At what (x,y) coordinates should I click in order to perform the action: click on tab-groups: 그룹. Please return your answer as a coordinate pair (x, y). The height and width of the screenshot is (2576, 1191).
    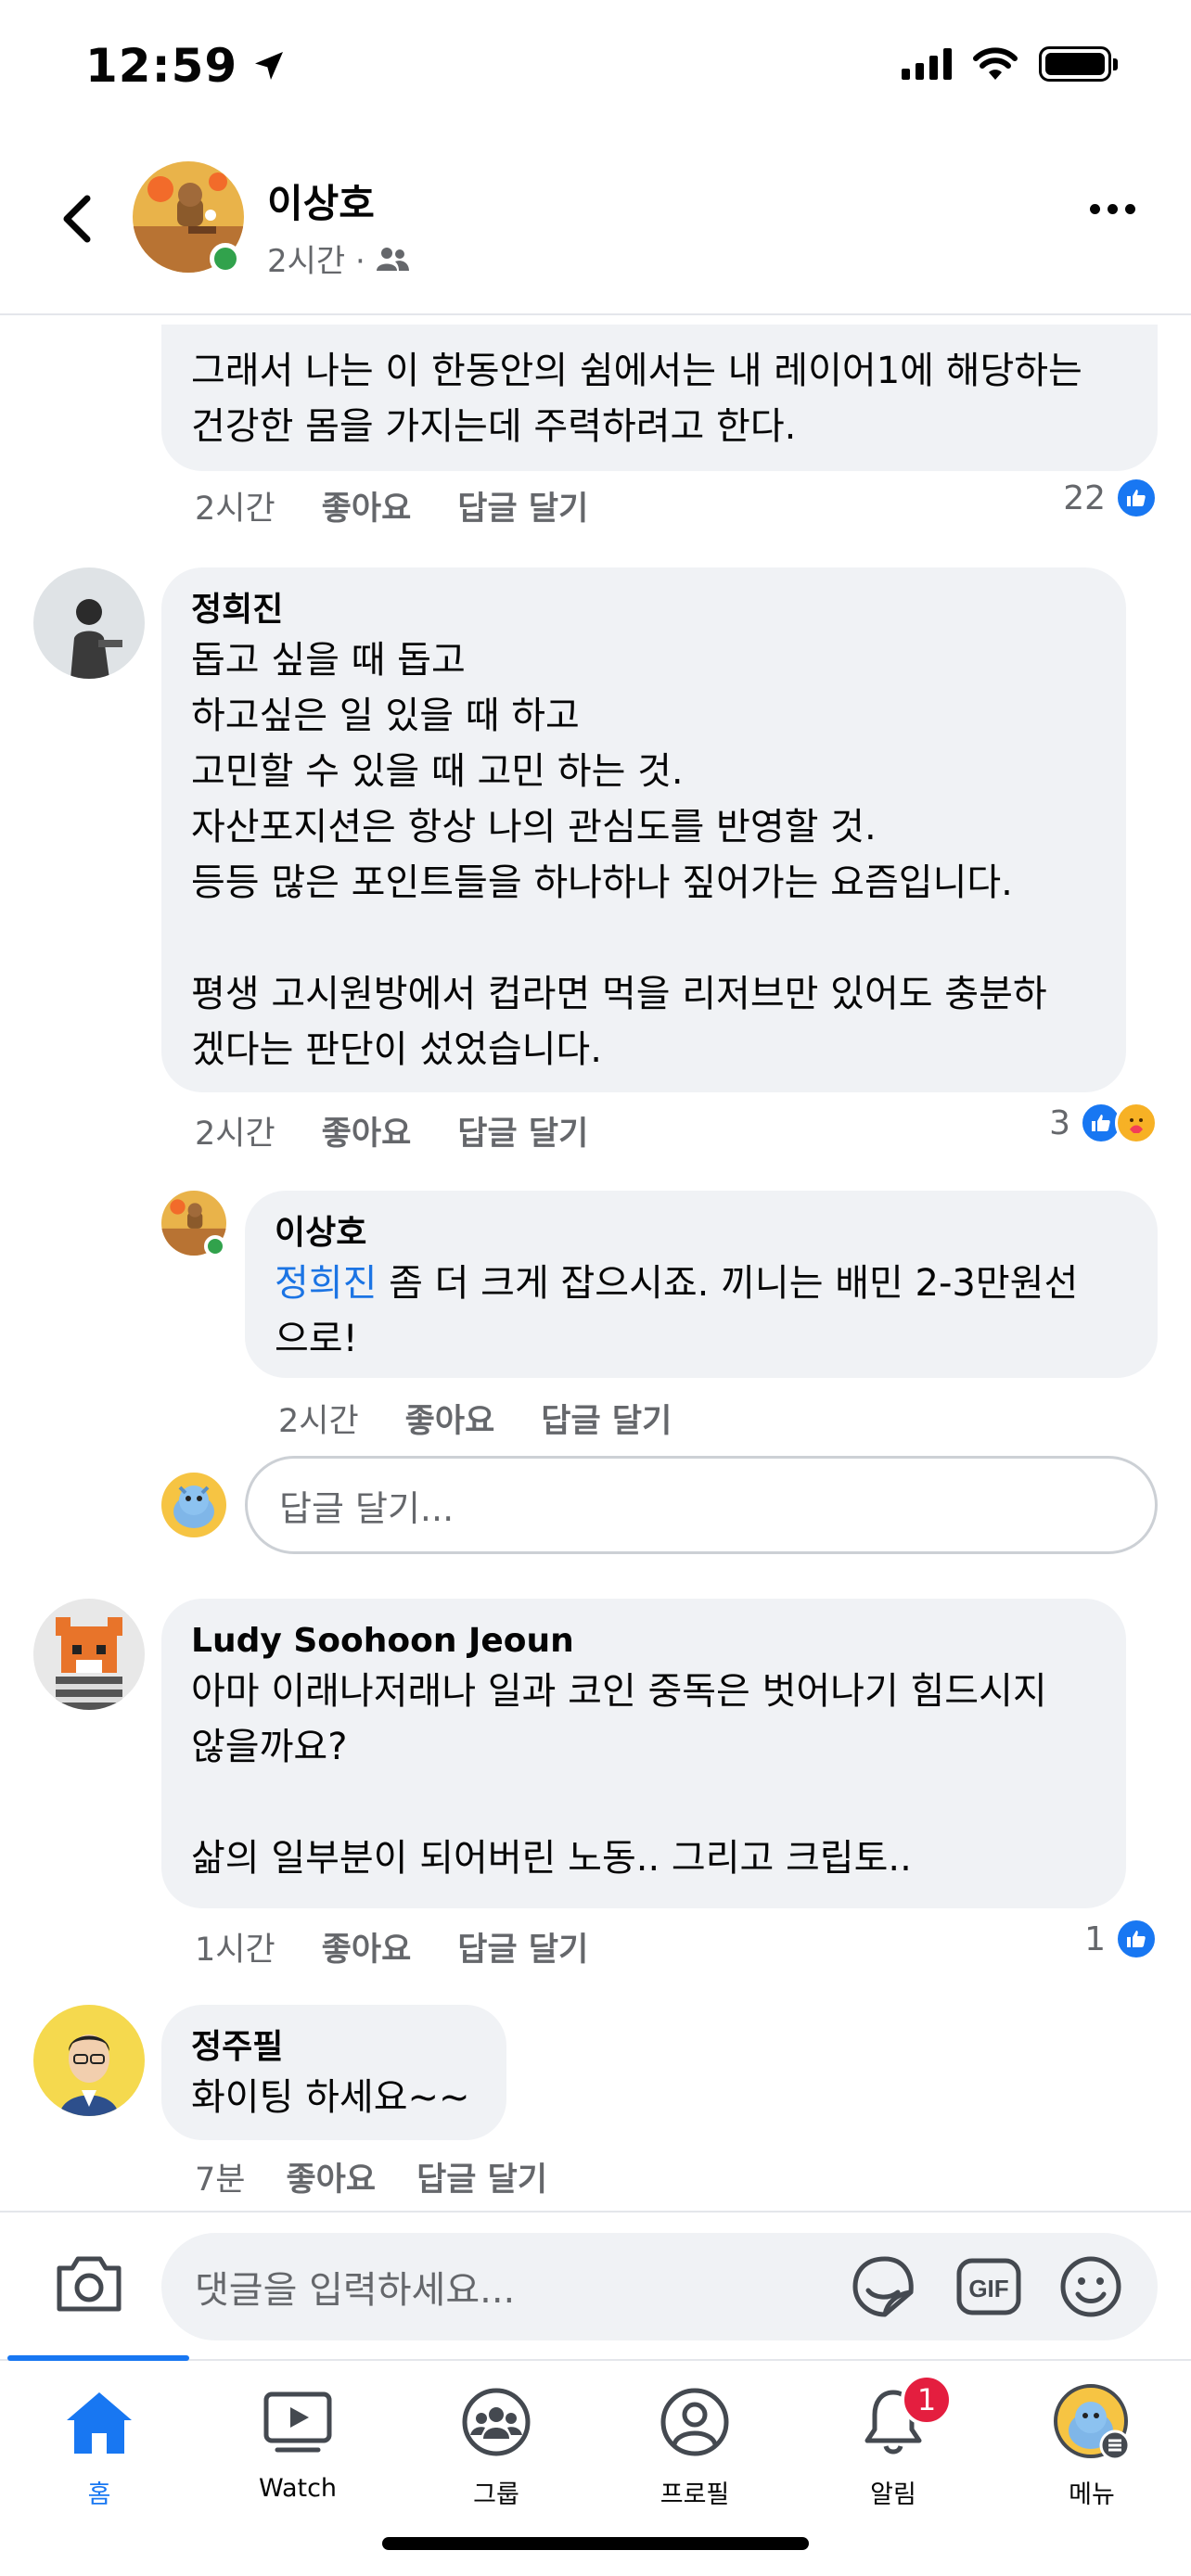
    Looking at the image, I should click on (497, 2444).